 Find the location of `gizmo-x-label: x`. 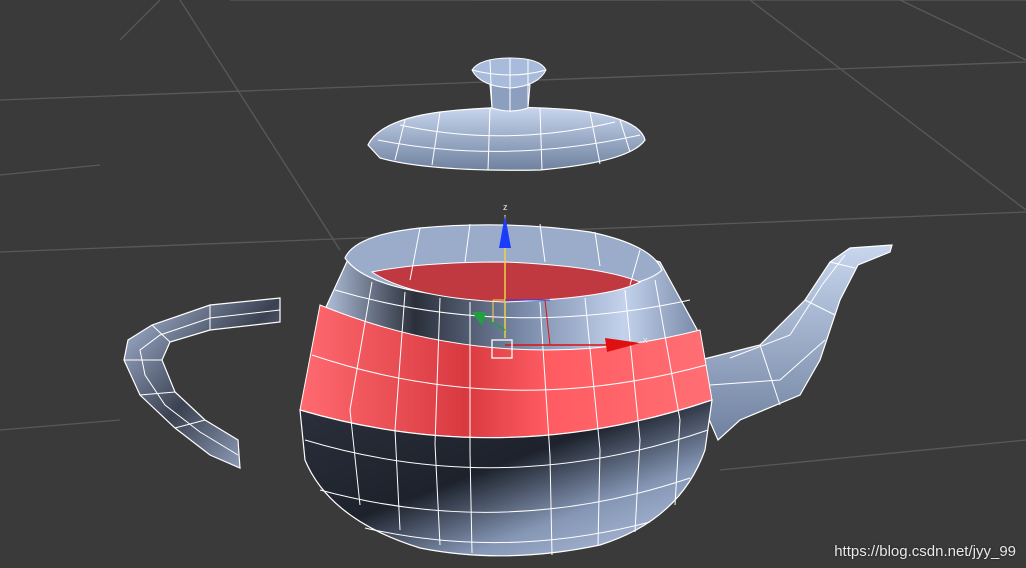

gizmo-x-label: x is located at coordinates (645, 340).